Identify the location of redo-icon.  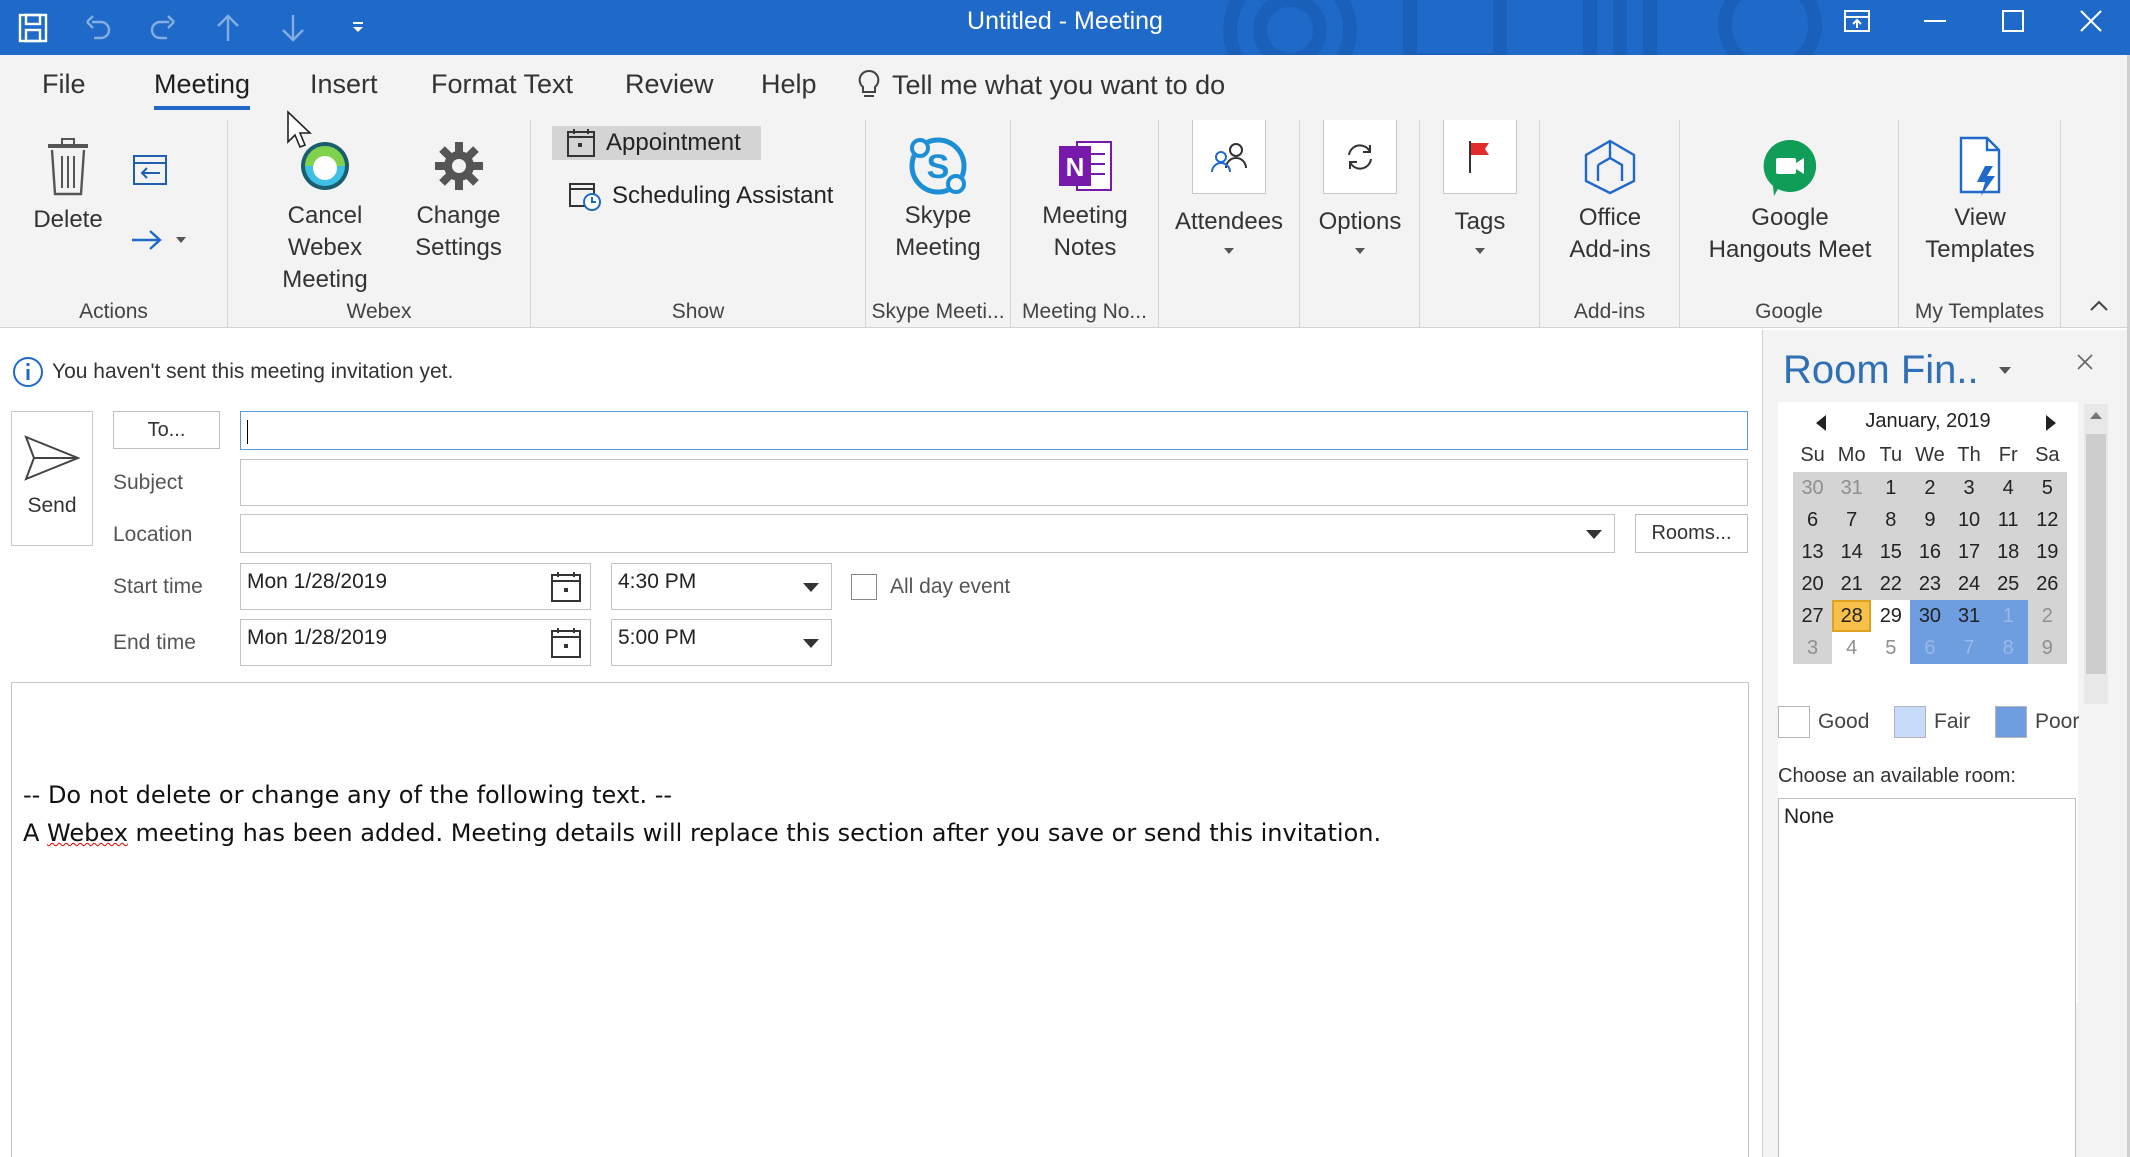
(162, 27).